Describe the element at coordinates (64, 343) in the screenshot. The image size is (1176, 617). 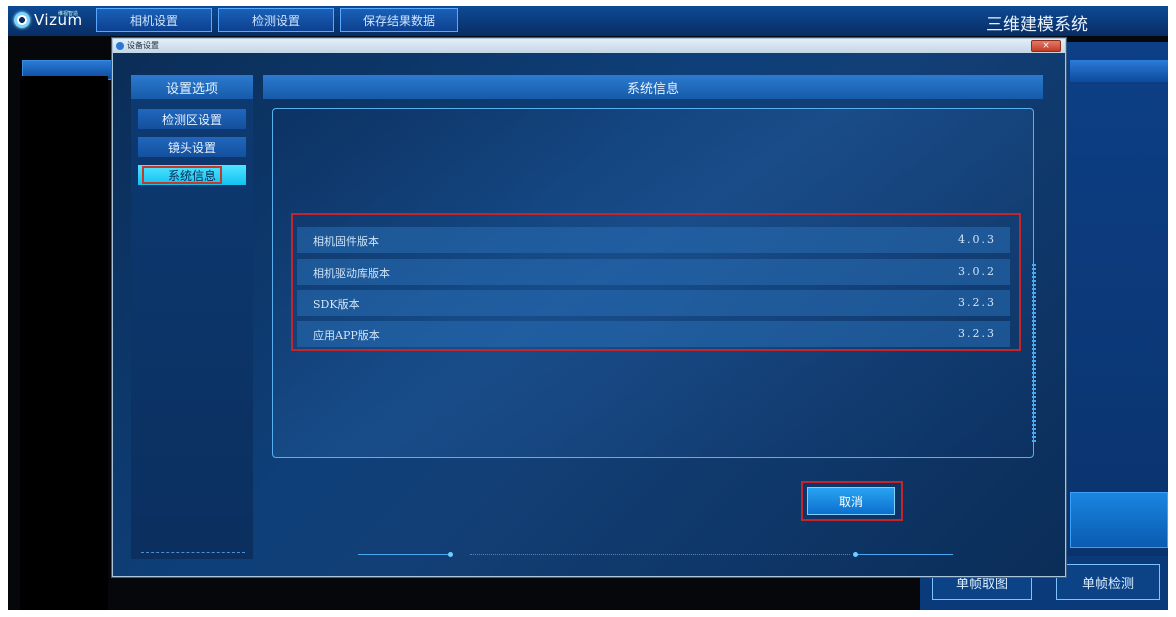
I see `background-view-area` at that location.